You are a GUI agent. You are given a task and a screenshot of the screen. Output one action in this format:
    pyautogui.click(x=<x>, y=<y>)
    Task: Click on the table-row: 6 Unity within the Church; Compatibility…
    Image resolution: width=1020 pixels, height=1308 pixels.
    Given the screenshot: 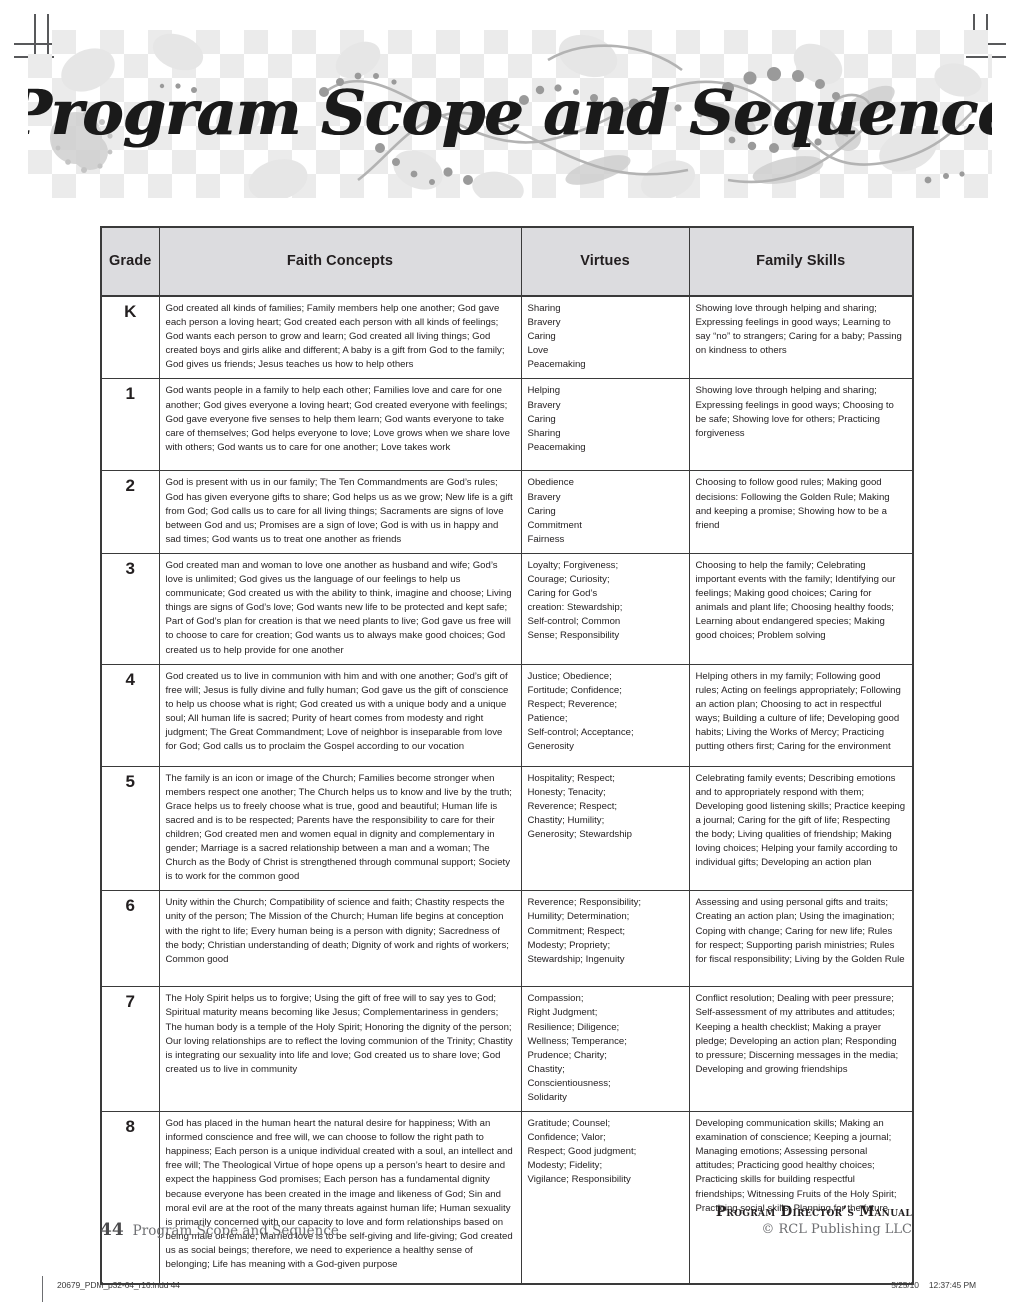 What is the action you would take?
    pyautogui.click(x=507, y=939)
    